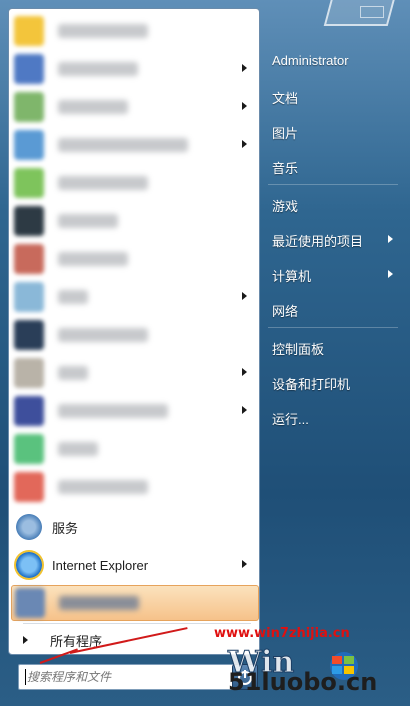 Image resolution: width=410 pixels, height=706 pixels. What do you see at coordinates (285, 205) in the screenshot?
I see `right-item-games: 游戏` at bounding box center [285, 205].